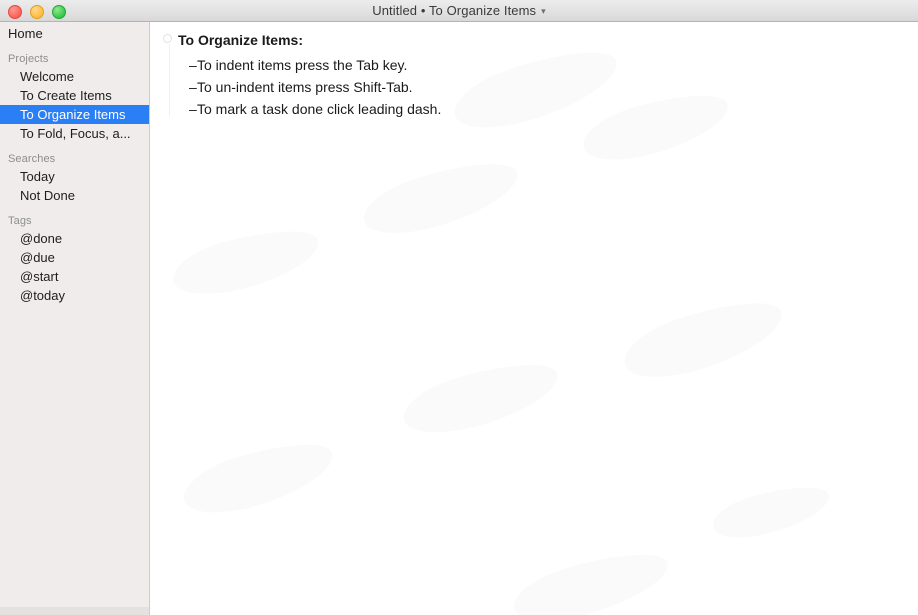  Describe the element at coordinates (302, 65) in the screenshot. I see `outline-item-text: To indent items press the Tab key.` at that location.